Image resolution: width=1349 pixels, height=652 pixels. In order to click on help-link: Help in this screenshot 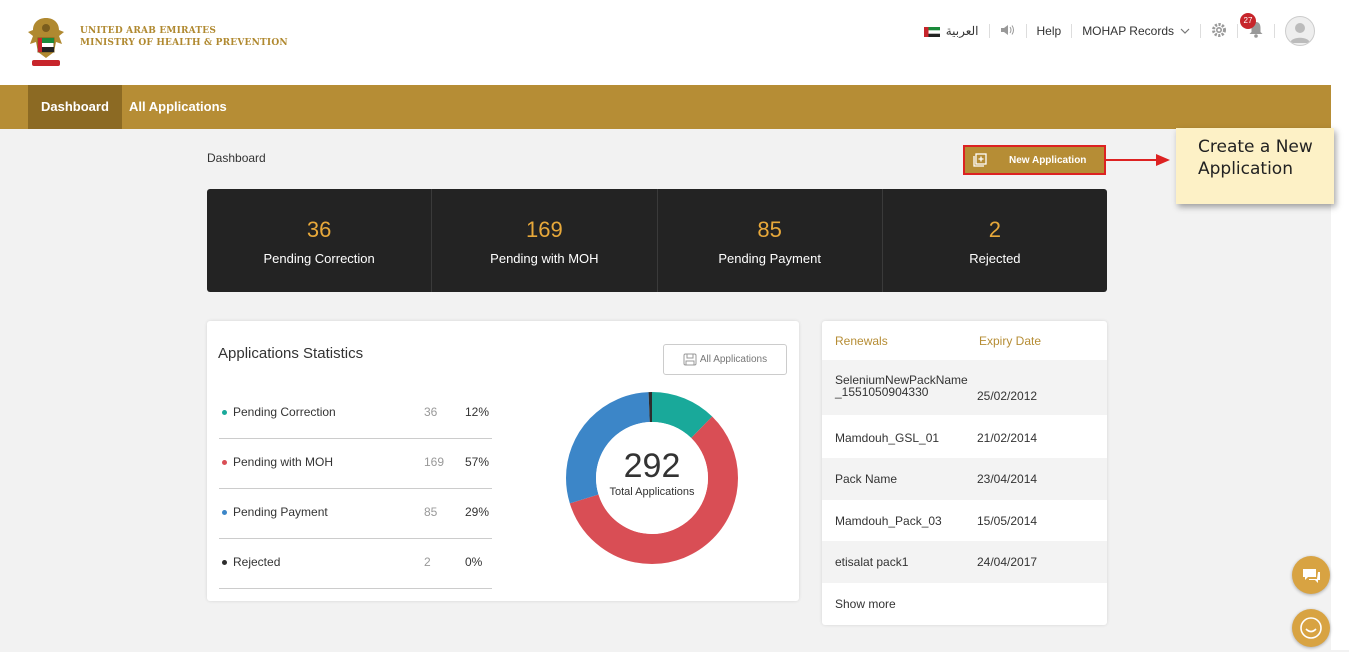, I will do `click(1049, 31)`.